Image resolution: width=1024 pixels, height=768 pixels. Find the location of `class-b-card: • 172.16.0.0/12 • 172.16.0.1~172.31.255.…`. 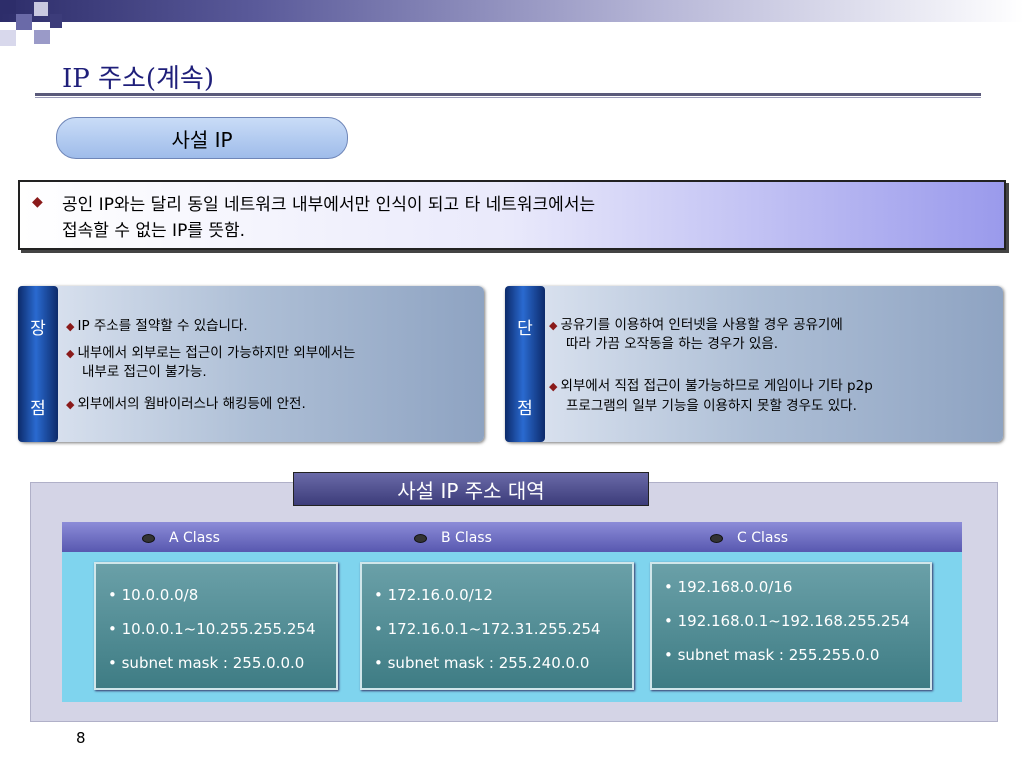

class-b-card: • 172.16.0.0/12 • 172.16.0.1~172.31.255.… is located at coordinates (497, 626).